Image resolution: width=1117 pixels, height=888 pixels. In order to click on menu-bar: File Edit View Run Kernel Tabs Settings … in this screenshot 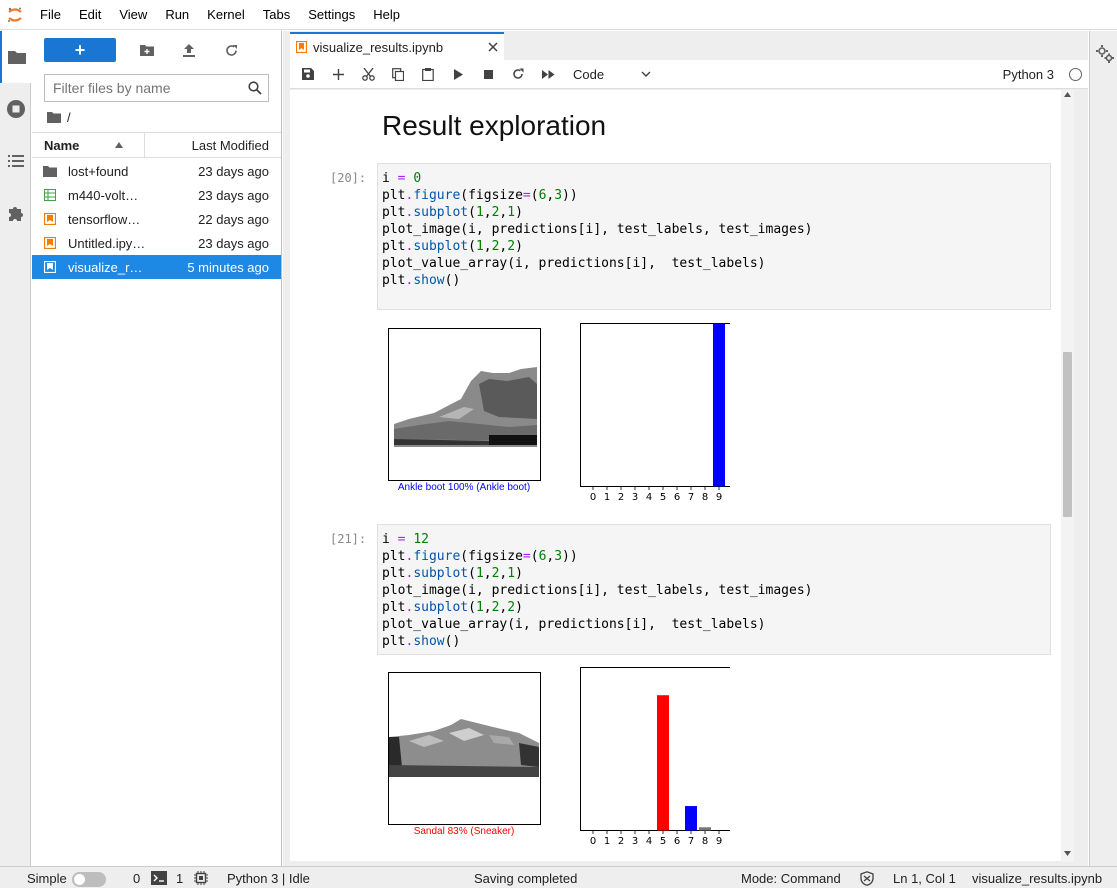, I will do `click(558, 15)`.